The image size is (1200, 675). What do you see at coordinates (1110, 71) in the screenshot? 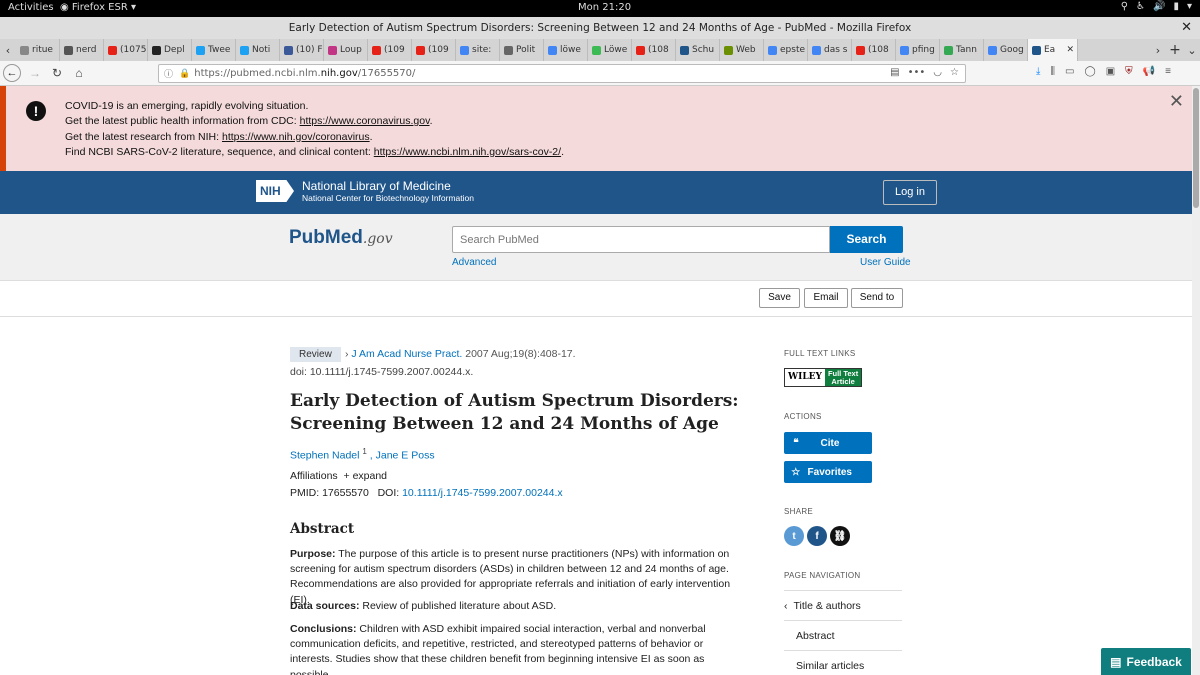
I see `extension-icon: ▣` at bounding box center [1110, 71].